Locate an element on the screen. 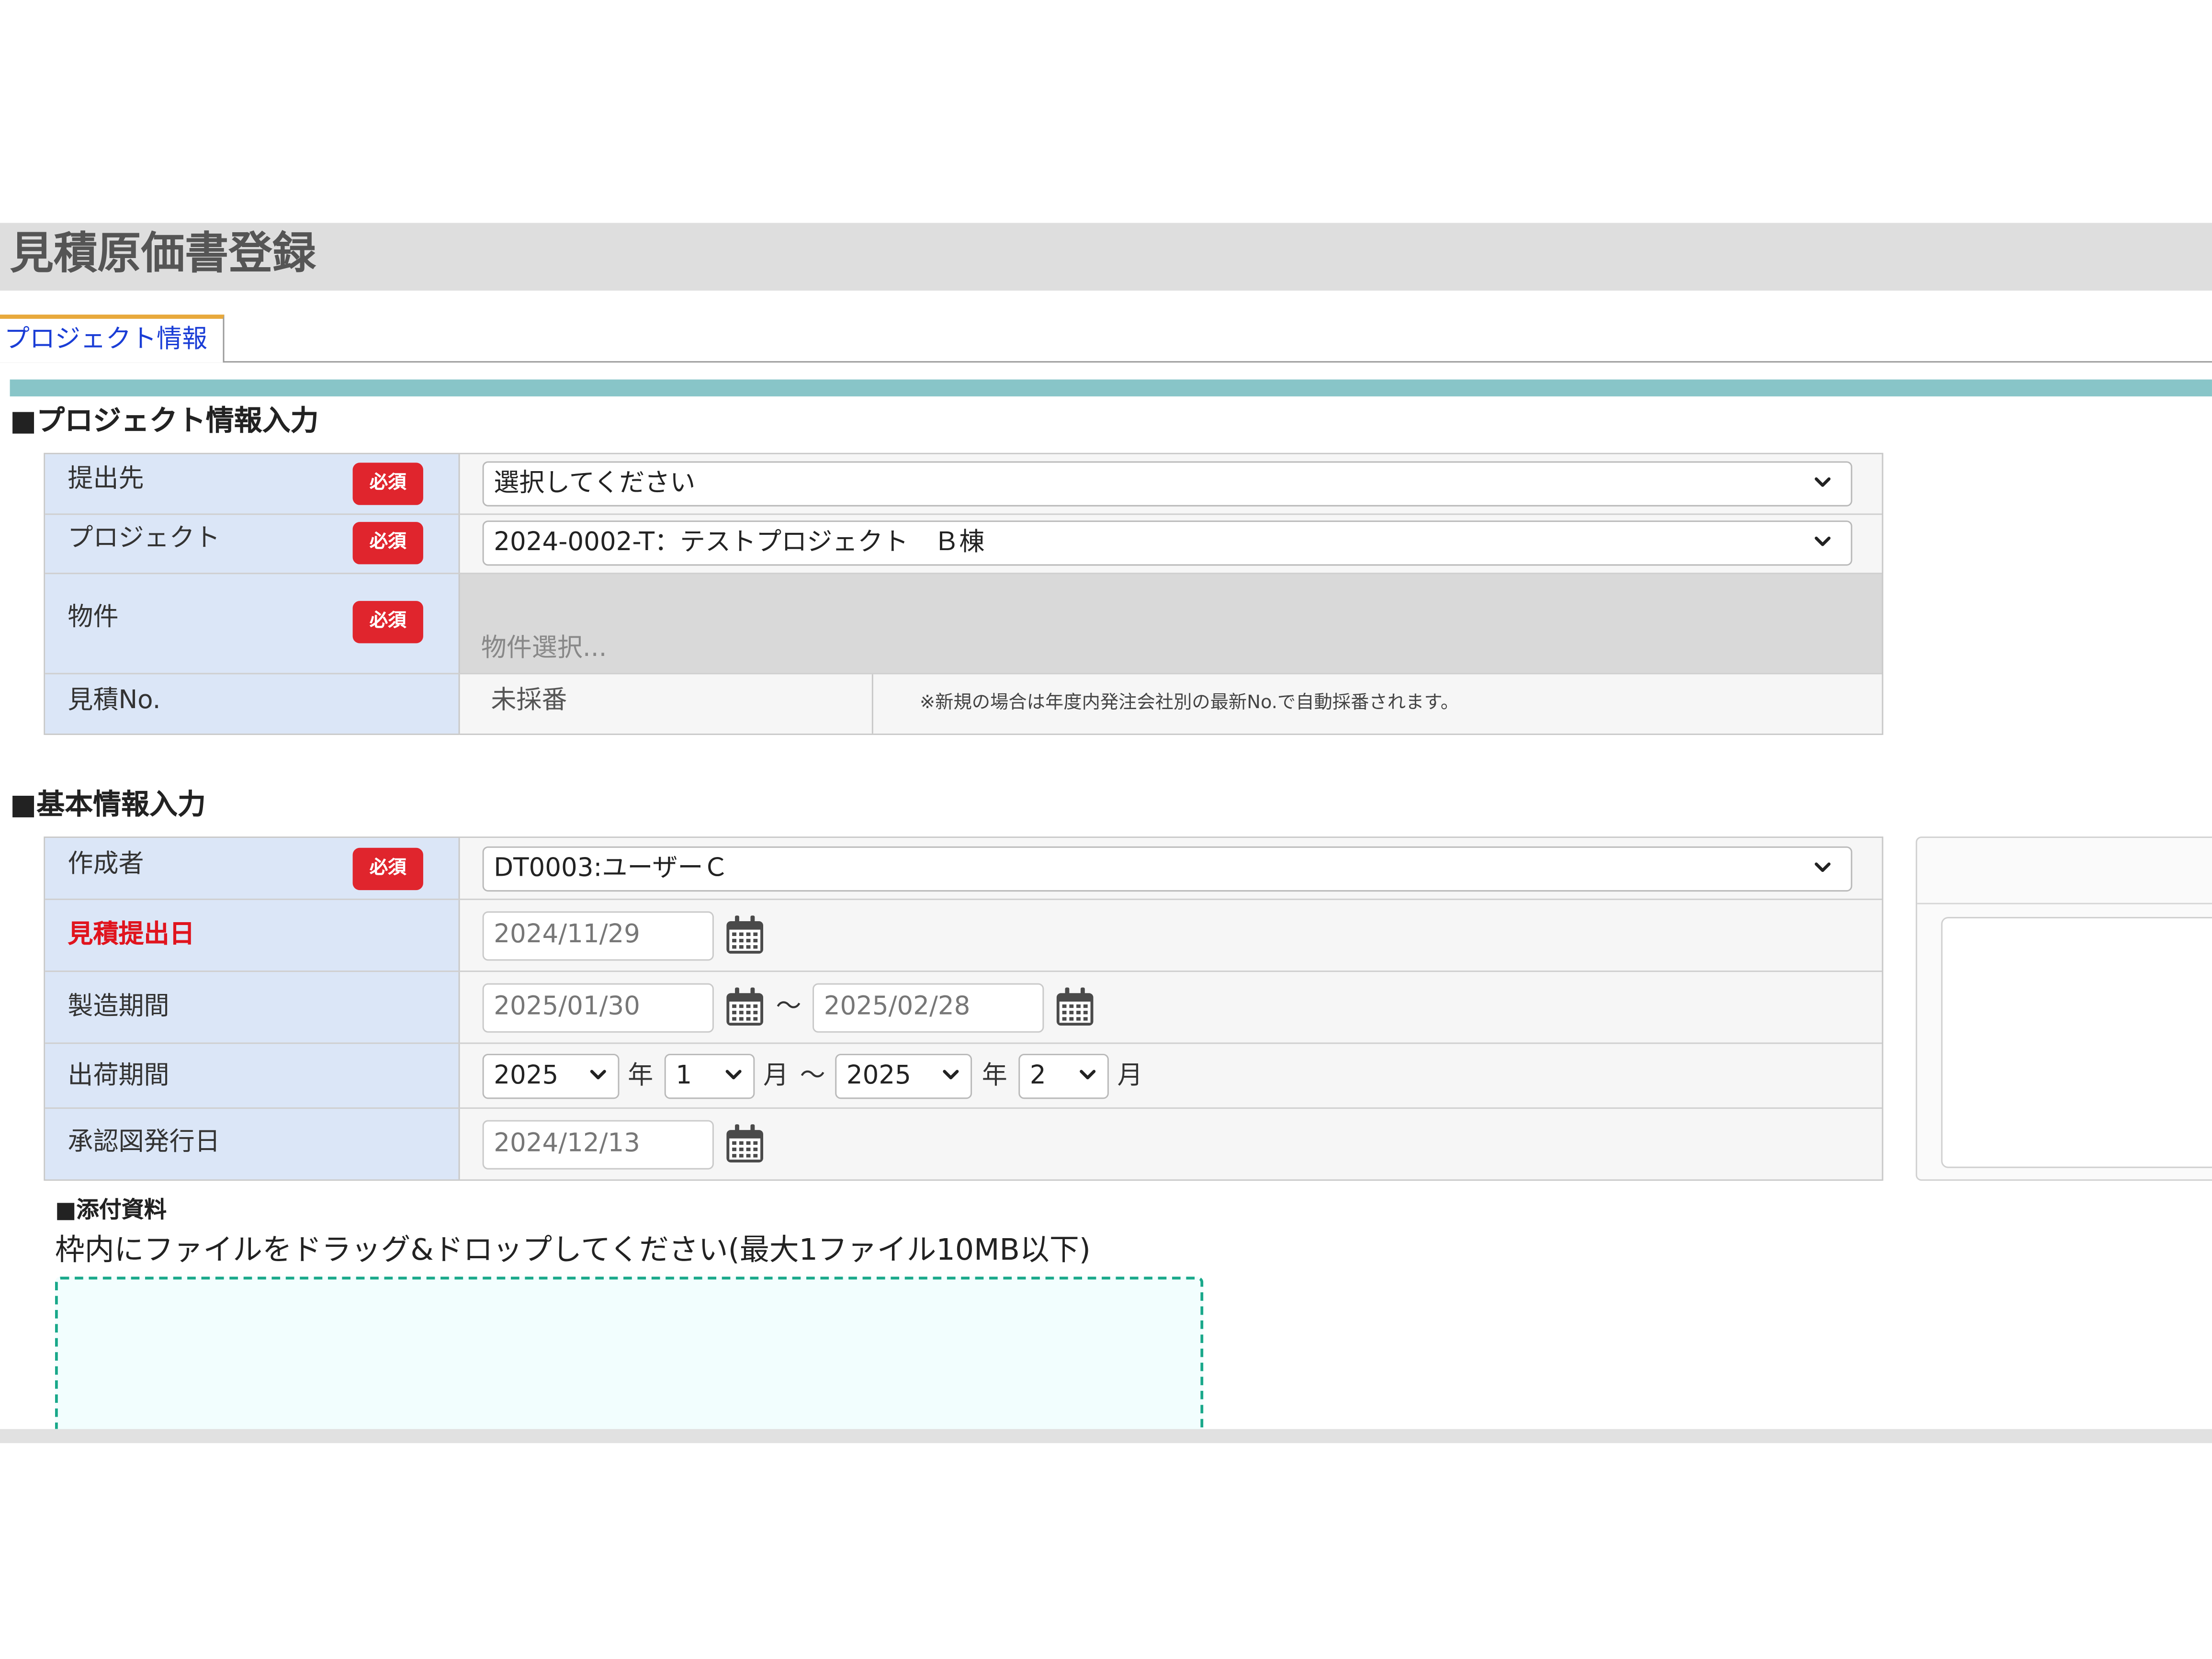 This screenshot has height=1659, width=2212. manufacturing-from-input: 2025/01/30 is located at coordinates (598, 1008).